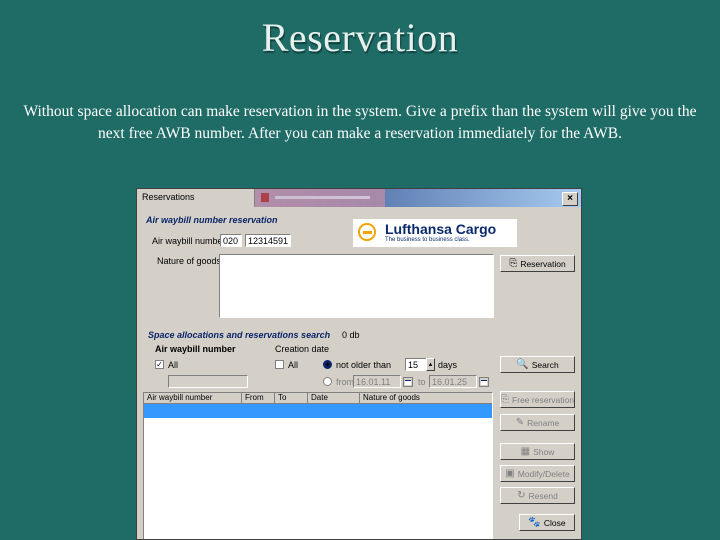  What do you see at coordinates (327, 381) in the screenshot?
I see `date-range-radio` at bounding box center [327, 381].